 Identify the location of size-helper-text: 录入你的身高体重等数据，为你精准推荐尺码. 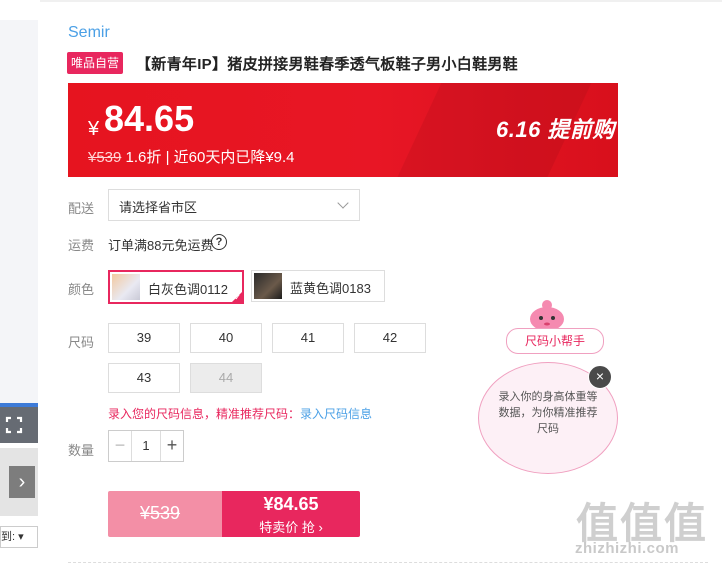
(548, 413).